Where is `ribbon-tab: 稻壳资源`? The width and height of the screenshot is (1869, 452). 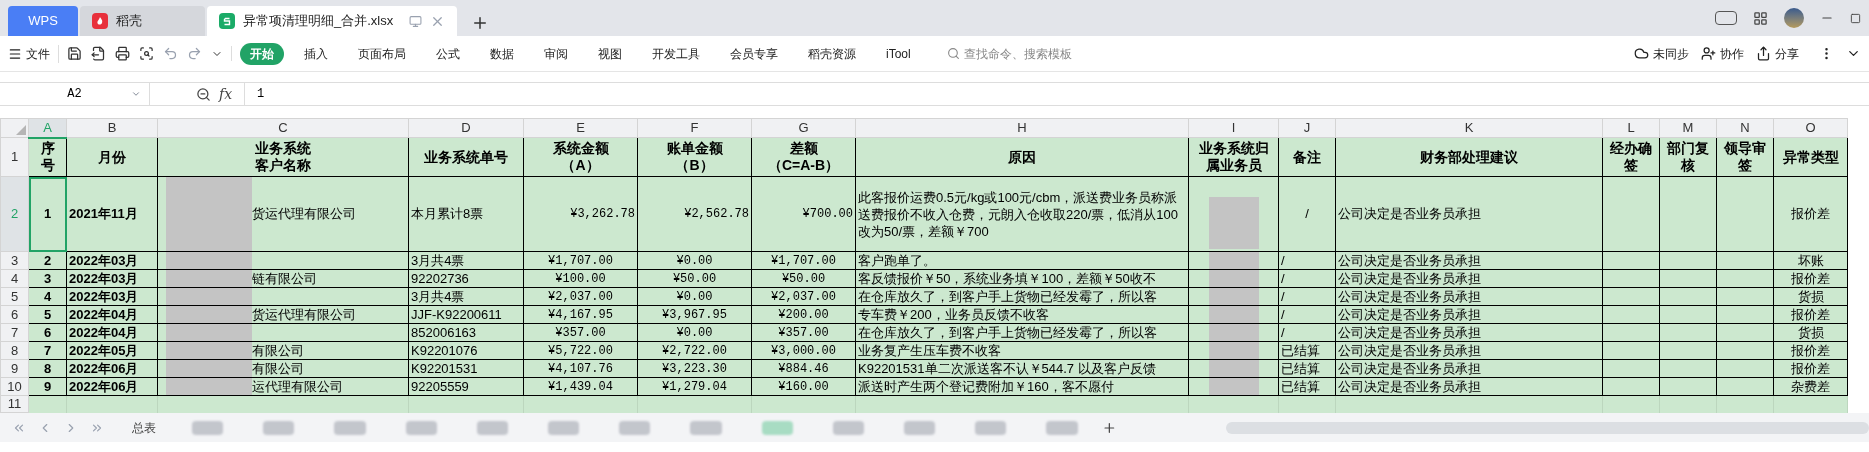 ribbon-tab: 稻壳资源 is located at coordinates (832, 53).